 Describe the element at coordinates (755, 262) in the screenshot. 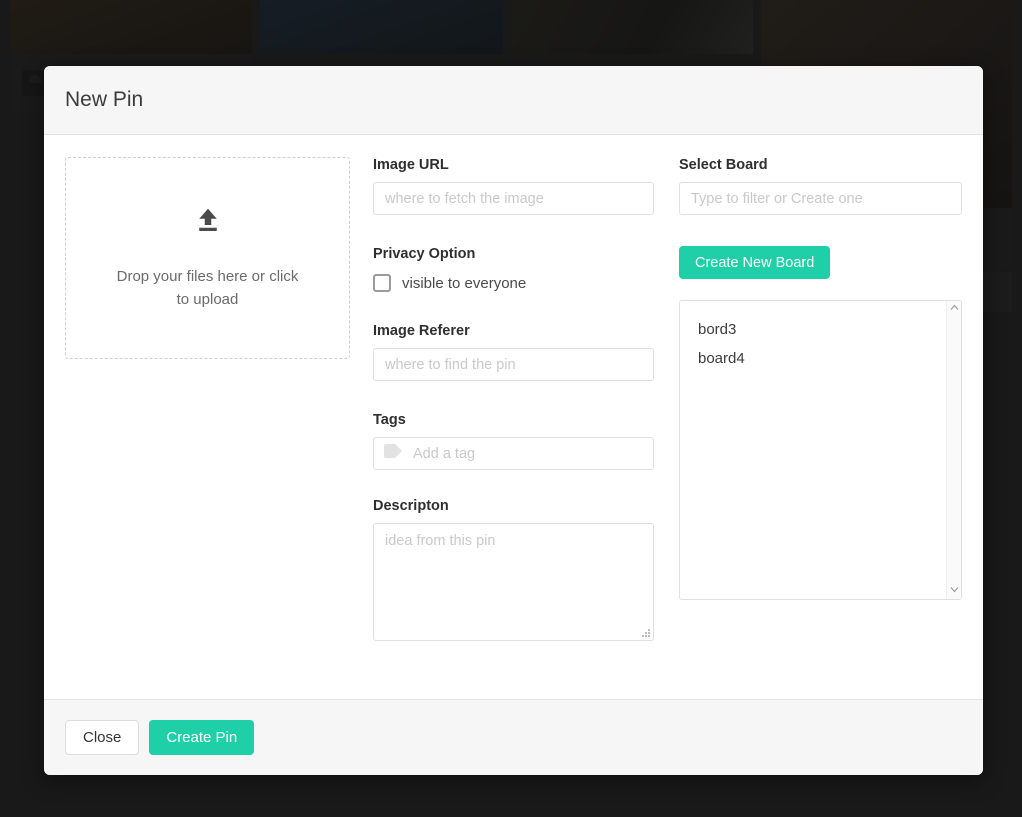

I see `create-new-board-button: Create New Board` at that location.